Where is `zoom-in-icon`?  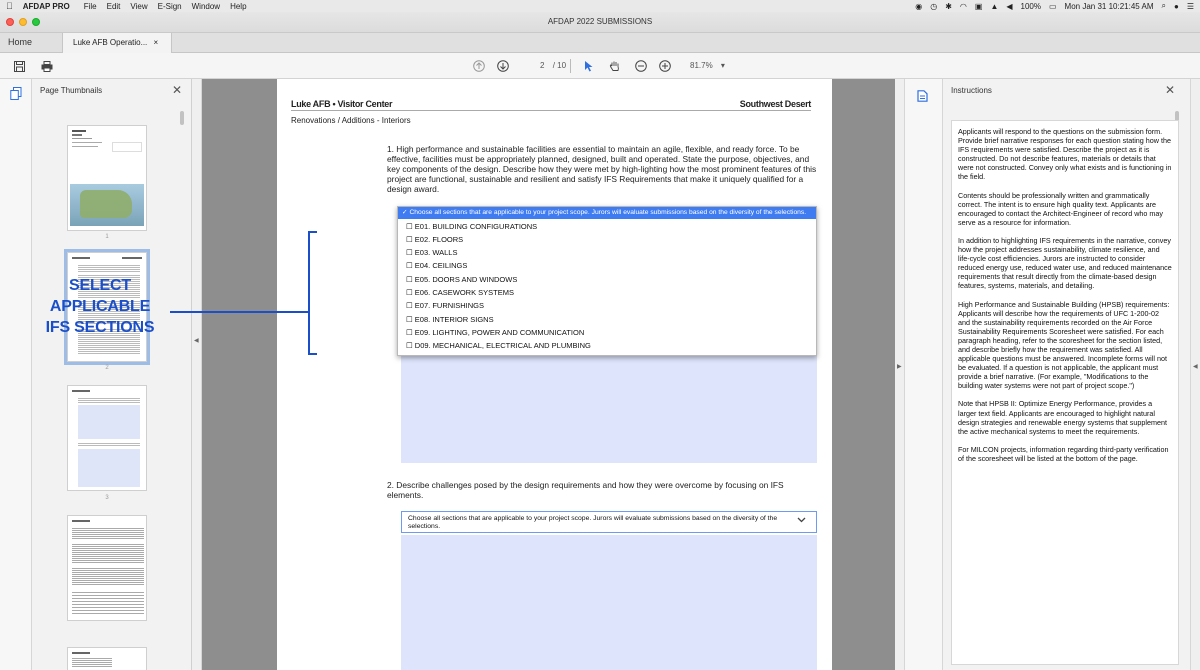
zoom-in-icon is located at coordinates (665, 66).